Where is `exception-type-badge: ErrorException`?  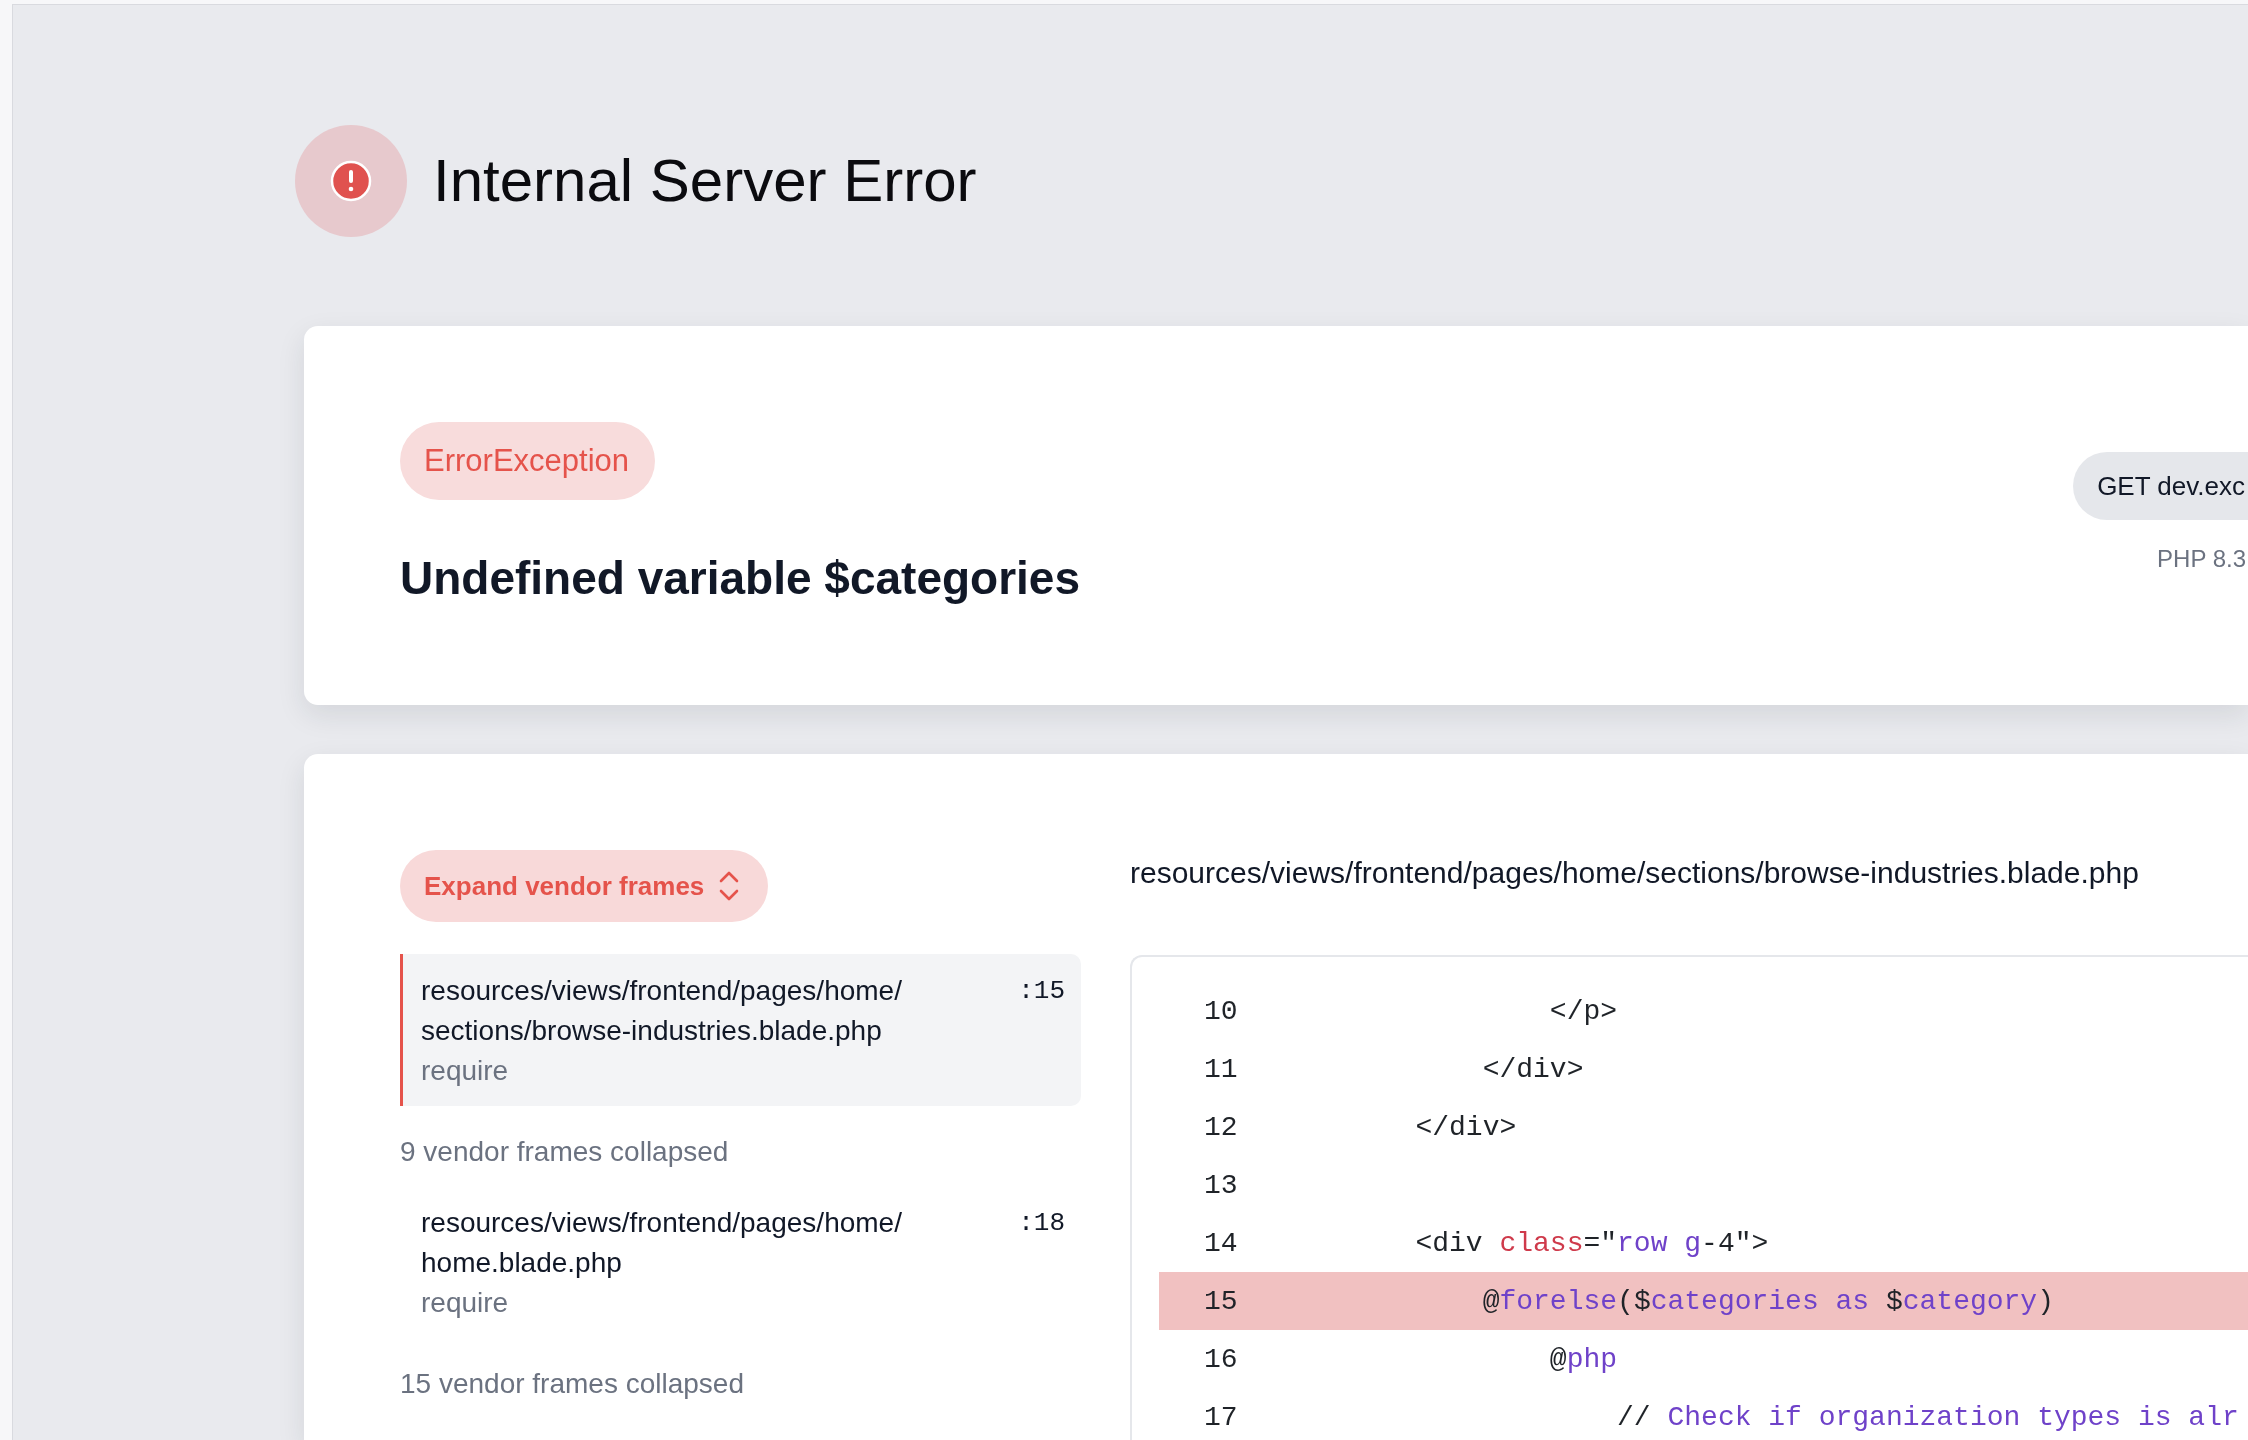 exception-type-badge: ErrorException is located at coordinates (528, 461).